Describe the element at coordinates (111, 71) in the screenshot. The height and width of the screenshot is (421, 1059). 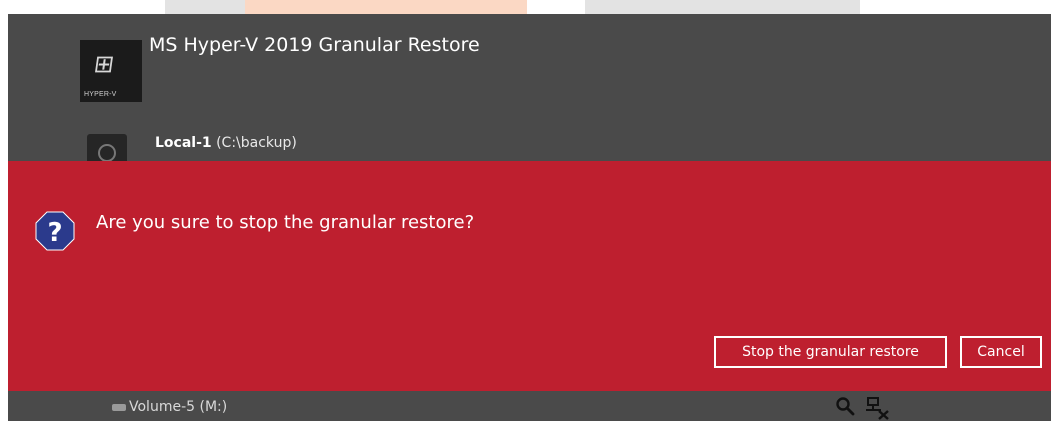
I see `windows-logo-icon: ⊞ HYPER-V` at that location.